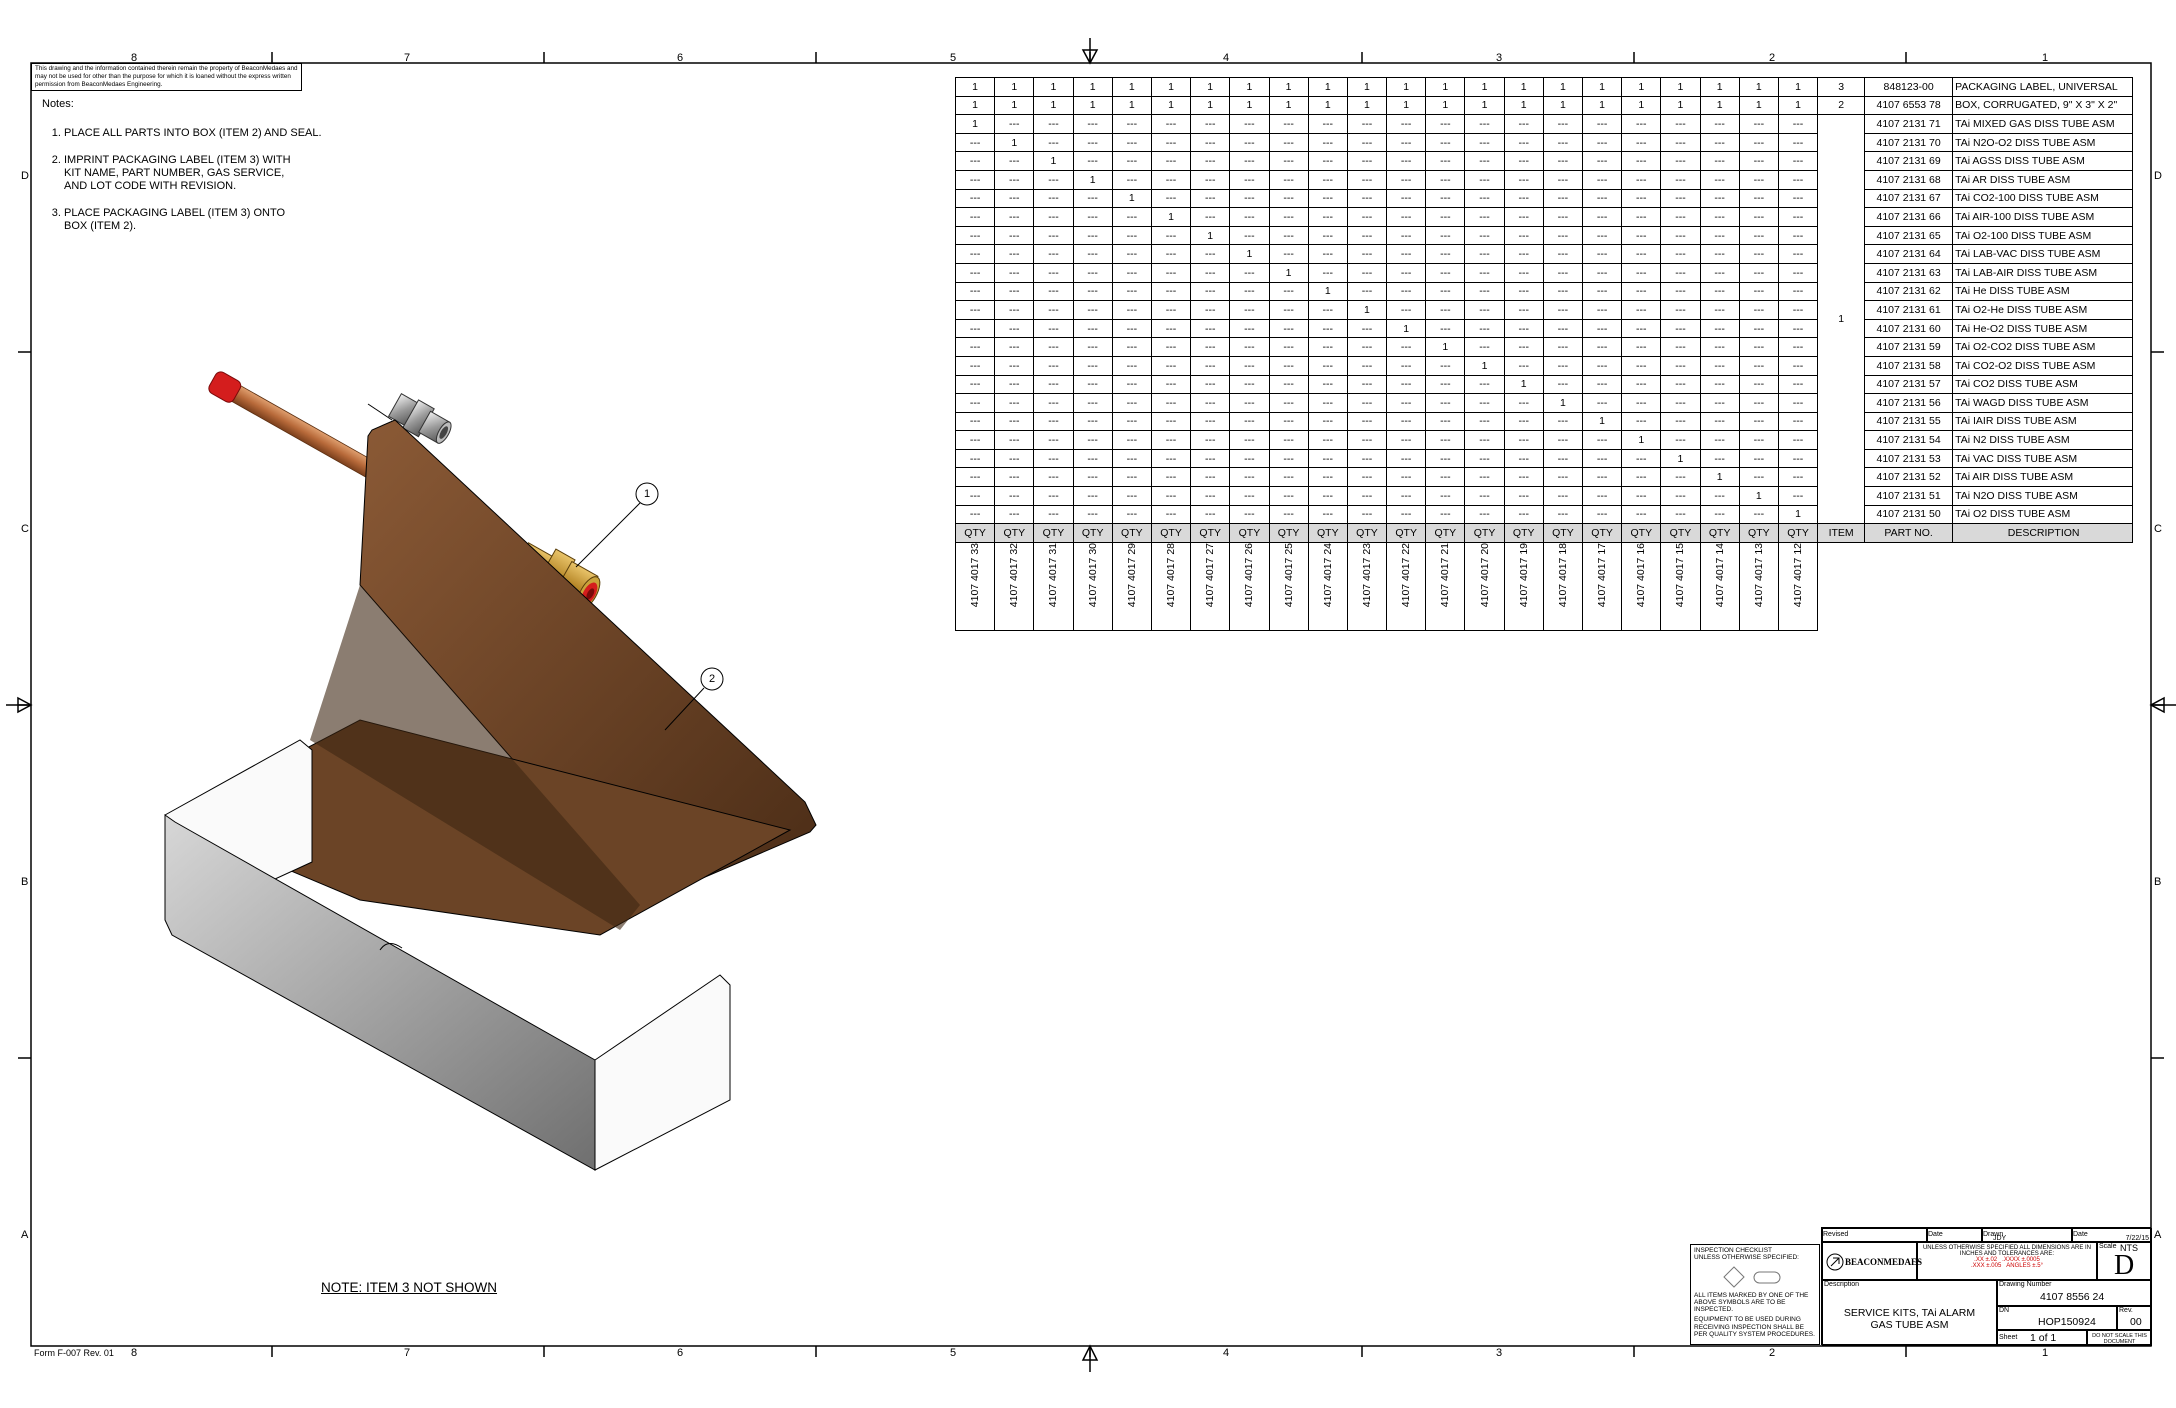 The image size is (2176, 1408). Describe the element at coordinates (1602, 575) in the screenshot. I see `kit-number: 4107 4017 17` at that location.